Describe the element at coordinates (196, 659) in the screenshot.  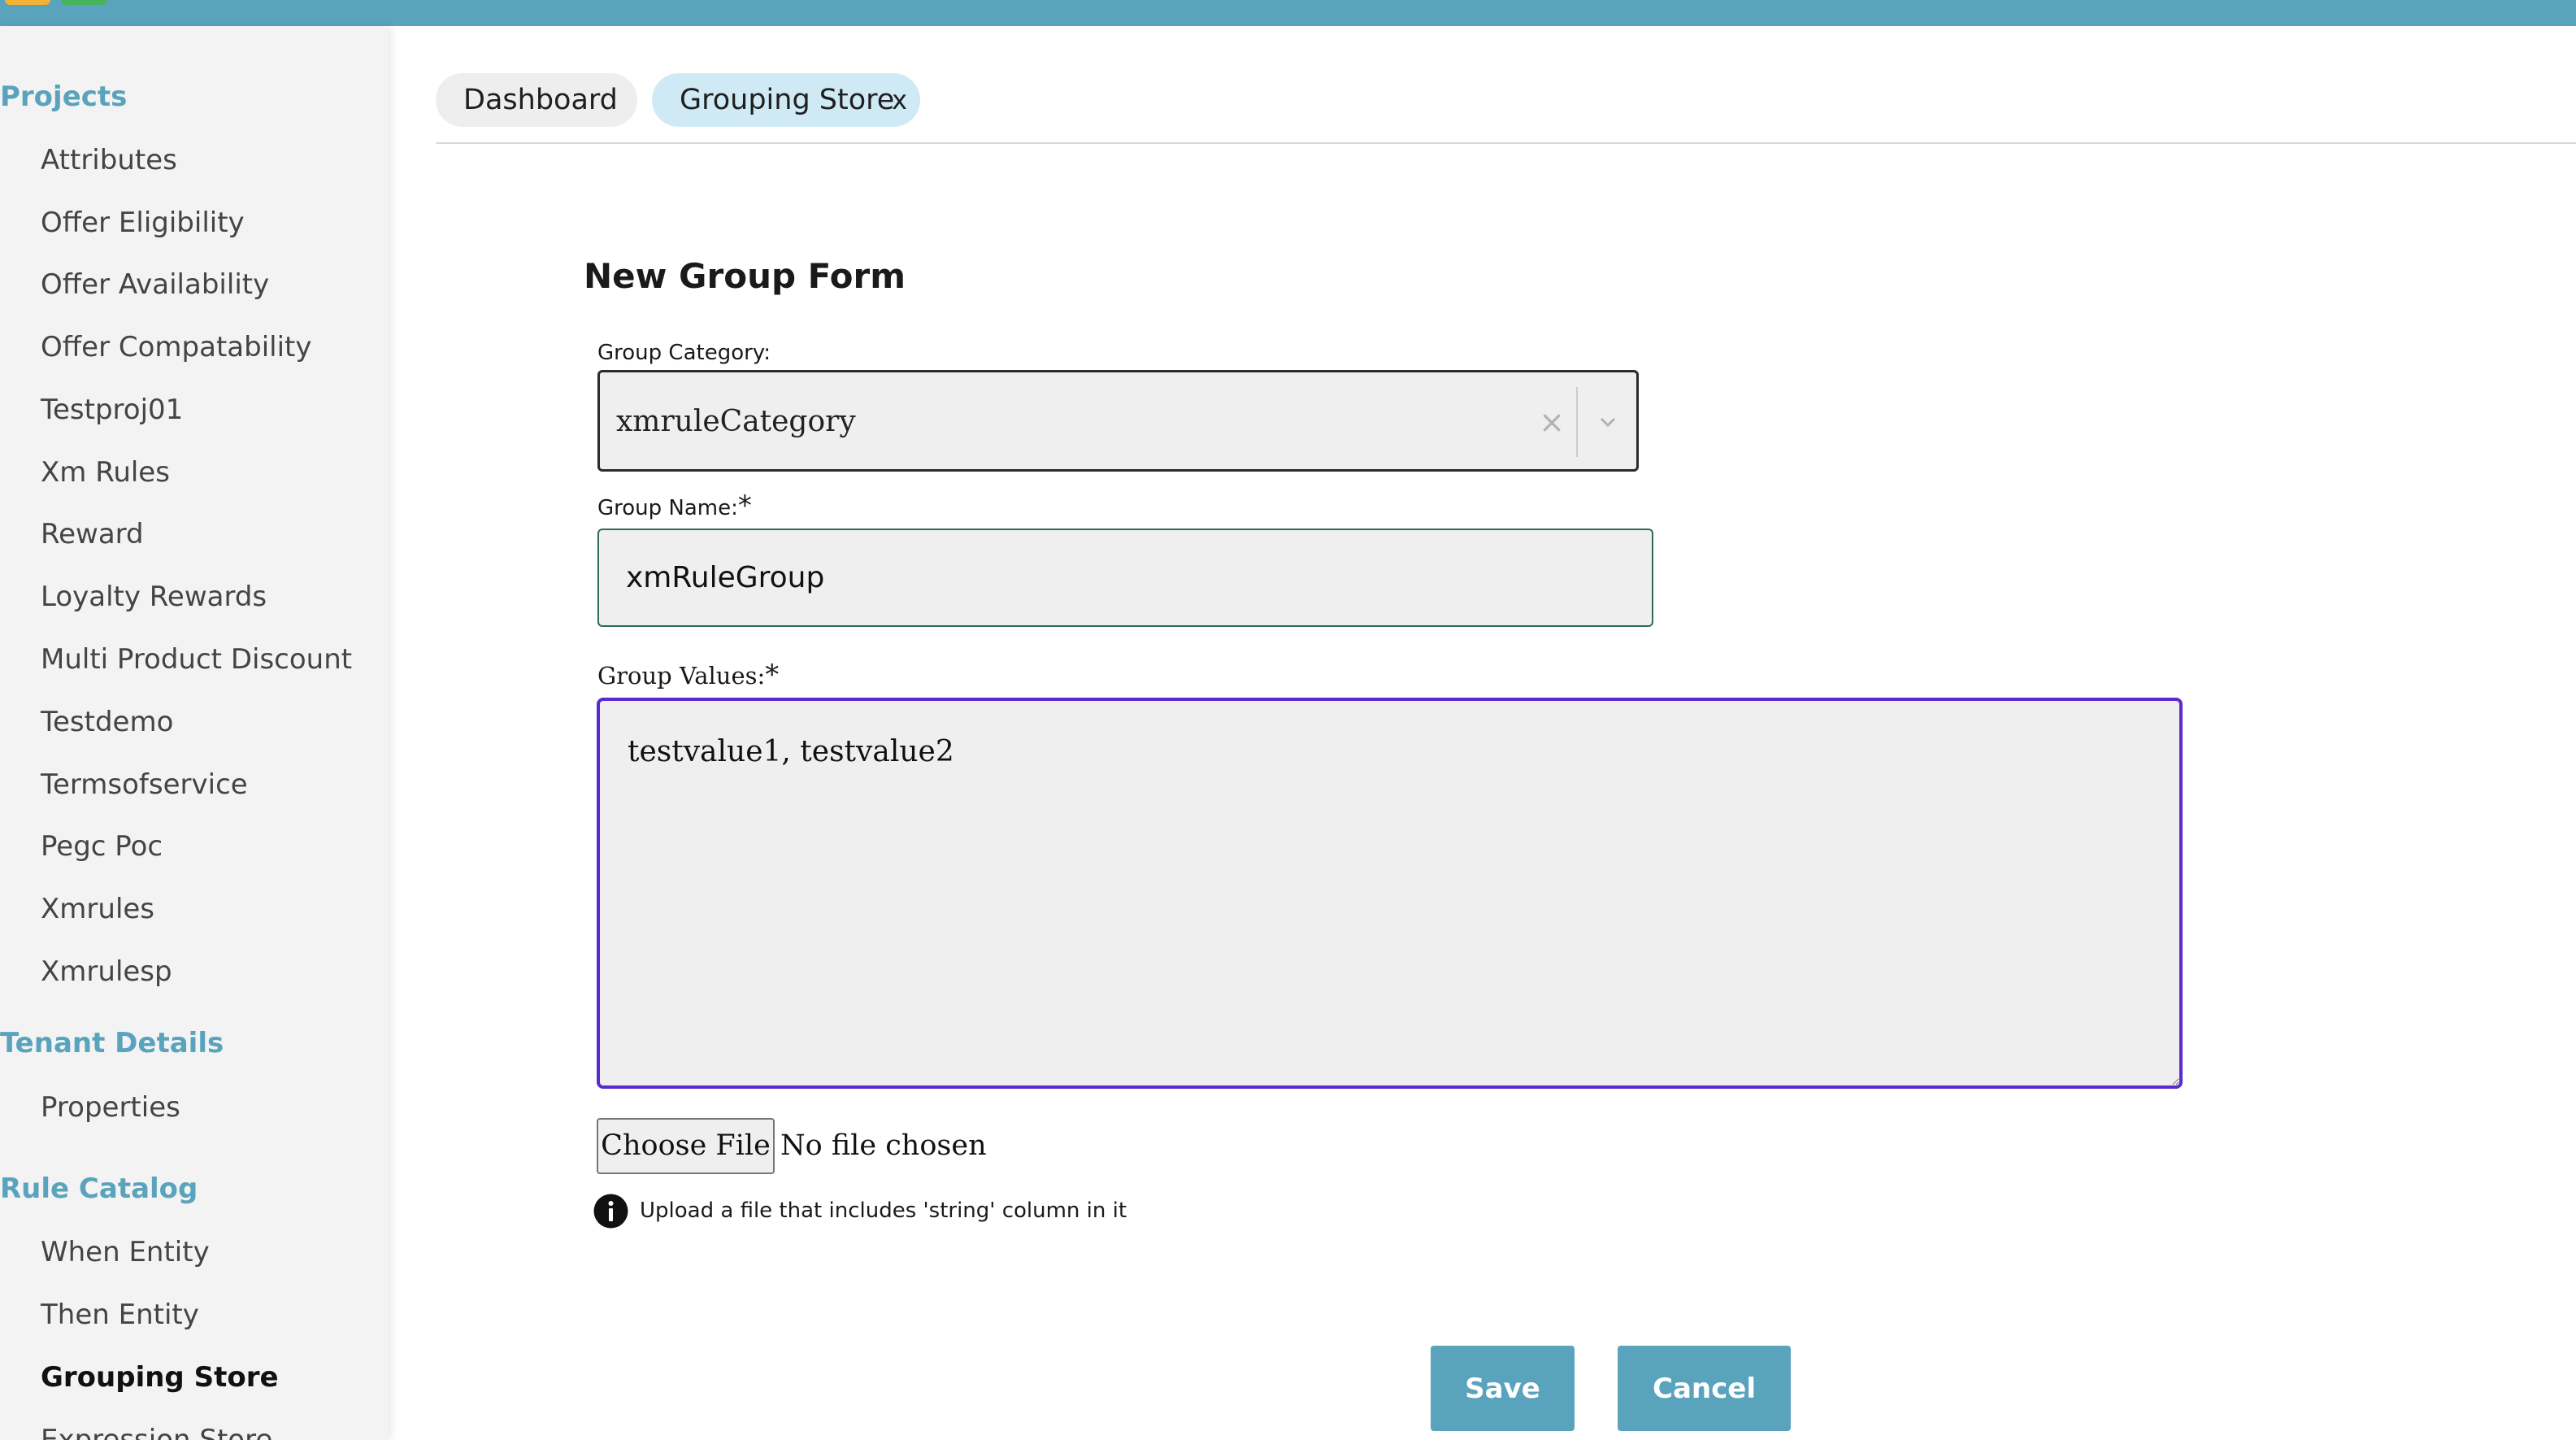
I see `sidebar-item-multi-product-discount: Multi Product Discount` at that location.